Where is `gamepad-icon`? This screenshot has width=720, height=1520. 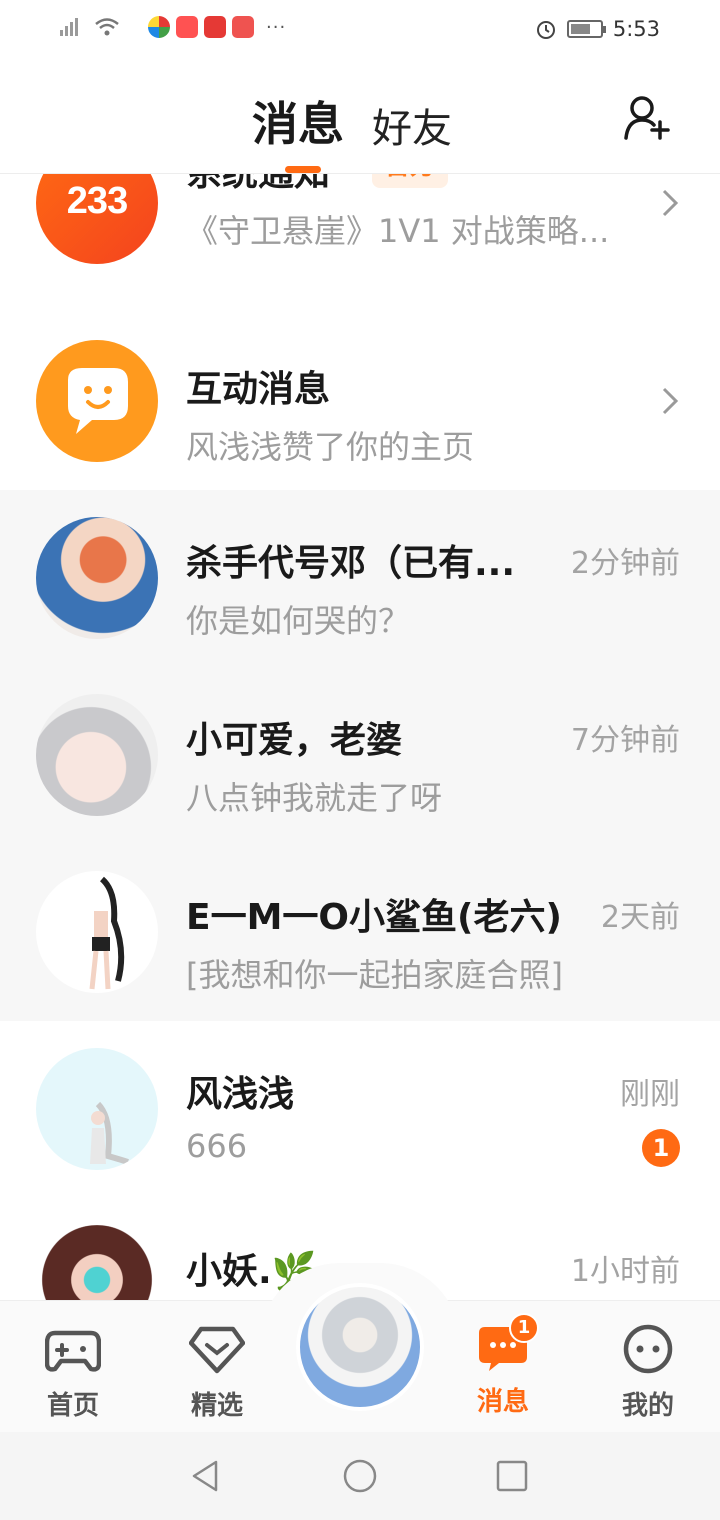
gamepad-icon is located at coordinates (73, 1351).